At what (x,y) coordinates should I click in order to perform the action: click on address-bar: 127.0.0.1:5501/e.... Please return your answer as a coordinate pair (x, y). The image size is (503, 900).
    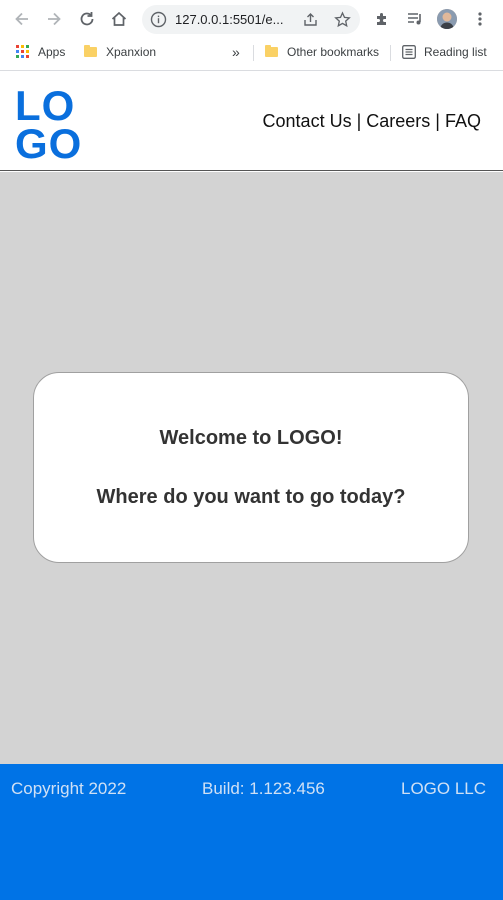
    Looking at the image, I should click on (251, 19).